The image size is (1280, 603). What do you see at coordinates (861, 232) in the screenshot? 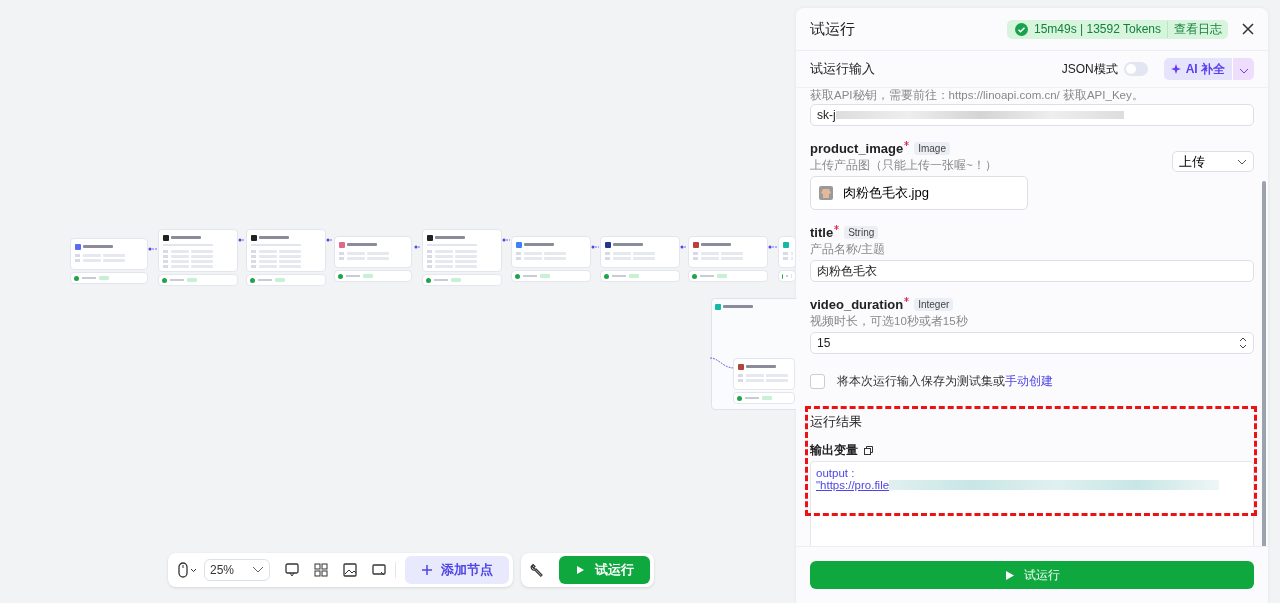
I see `type-tag: String` at bounding box center [861, 232].